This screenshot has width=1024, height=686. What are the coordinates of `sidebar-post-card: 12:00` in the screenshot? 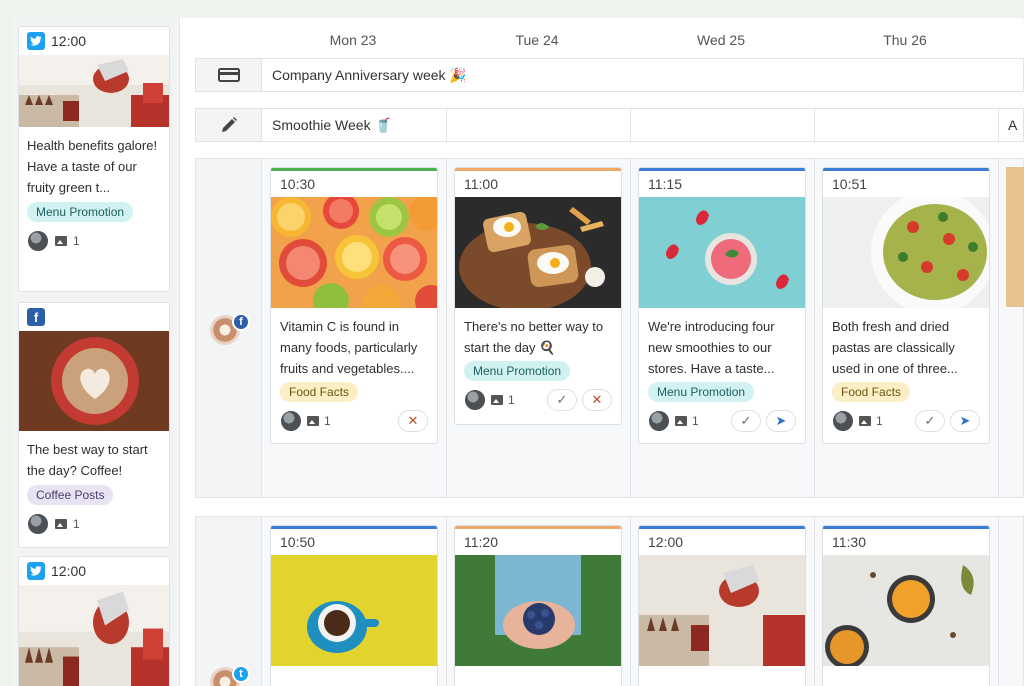 It's located at (94, 621).